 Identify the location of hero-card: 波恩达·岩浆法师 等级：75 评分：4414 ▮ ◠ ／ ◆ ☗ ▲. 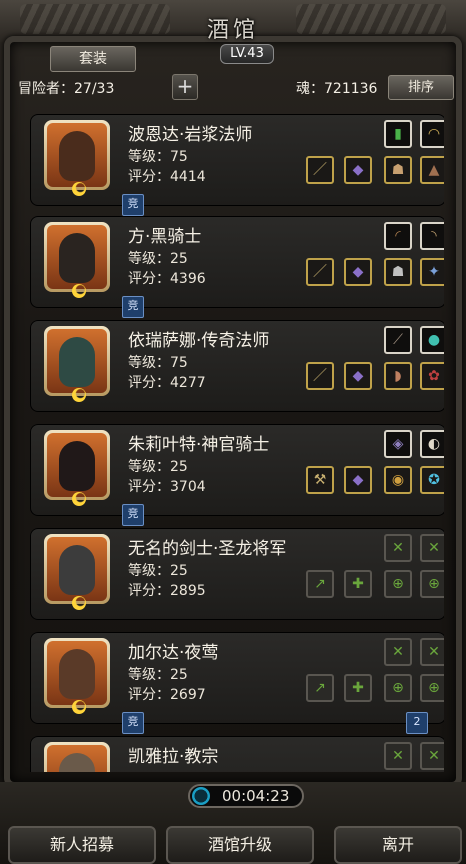
(237, 160).